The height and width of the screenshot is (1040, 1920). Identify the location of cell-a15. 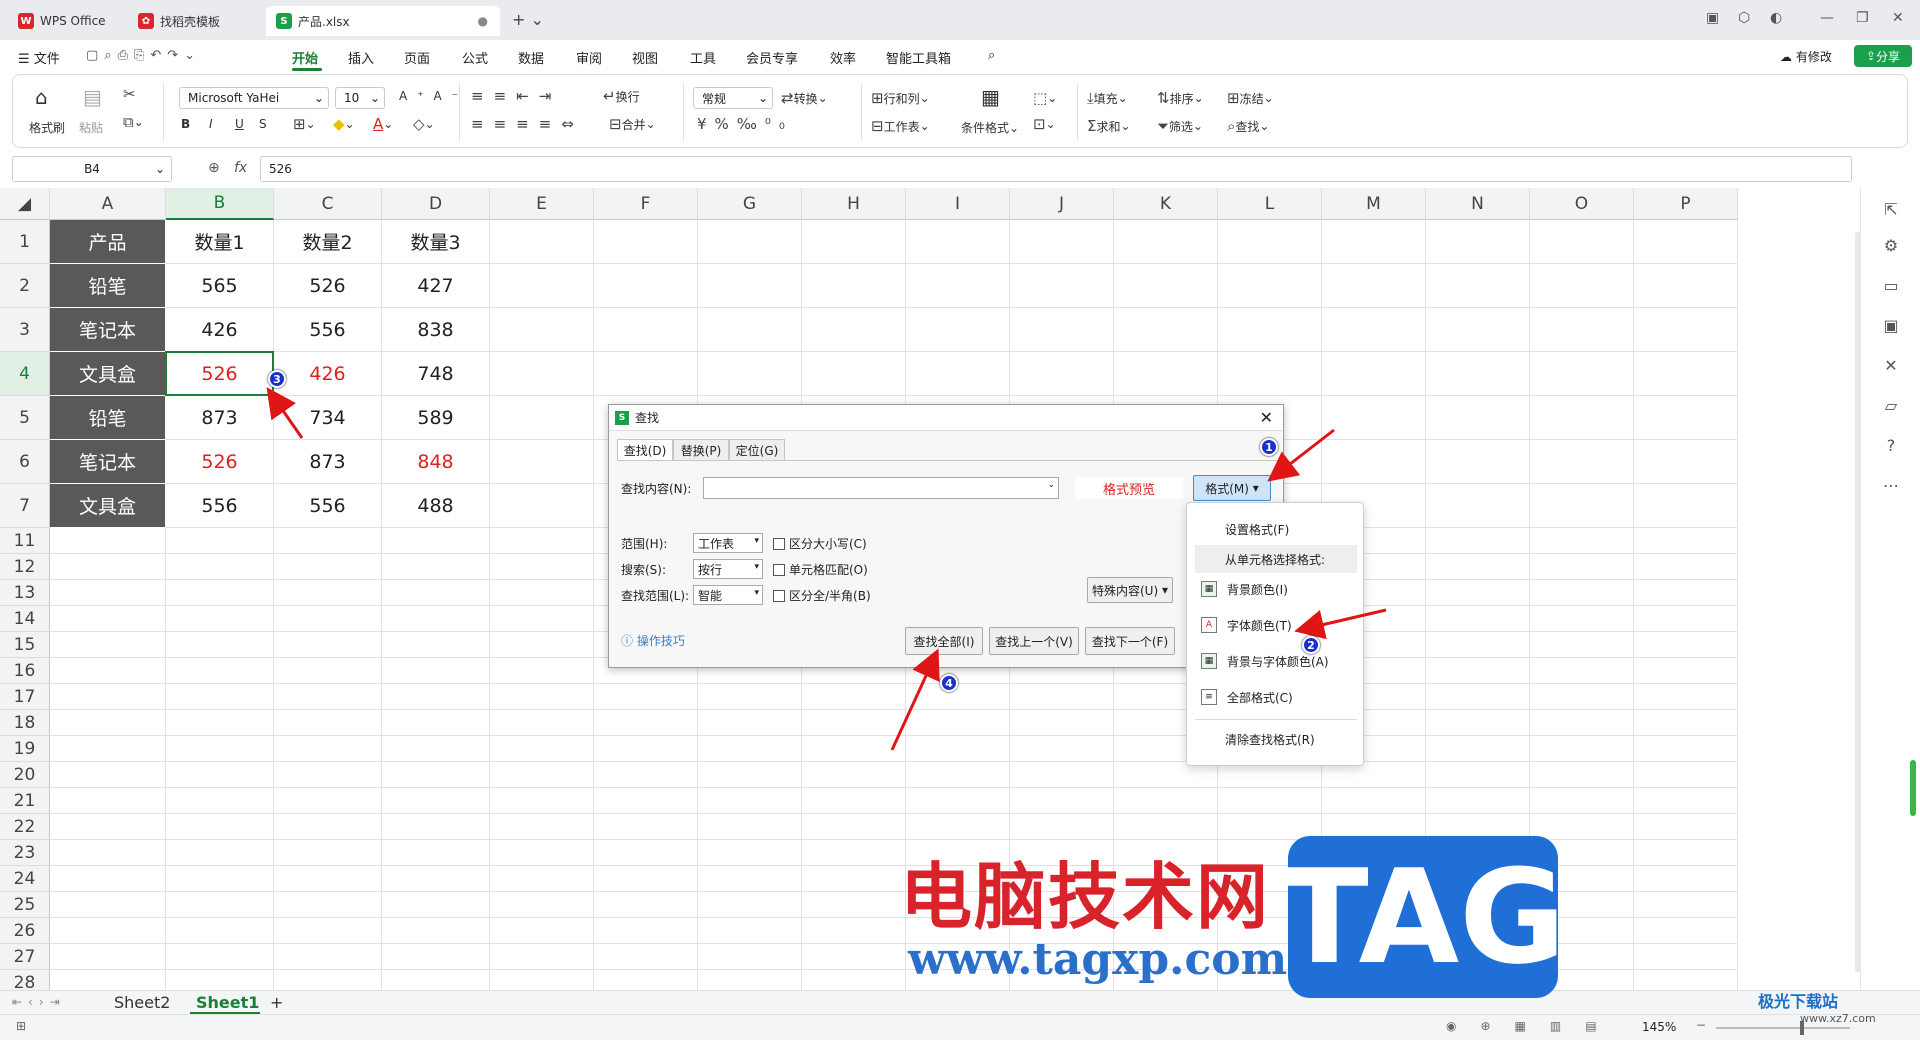
(108, 645).